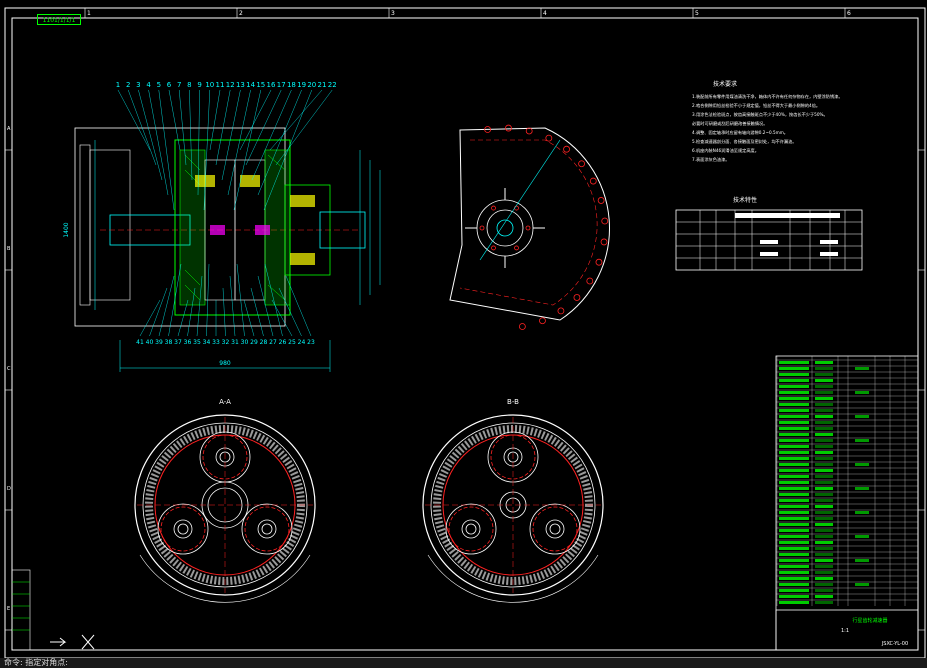 The height and width of the screenshot is (668, 927). I want to click on part-number-top: 14, so click(250, 85).